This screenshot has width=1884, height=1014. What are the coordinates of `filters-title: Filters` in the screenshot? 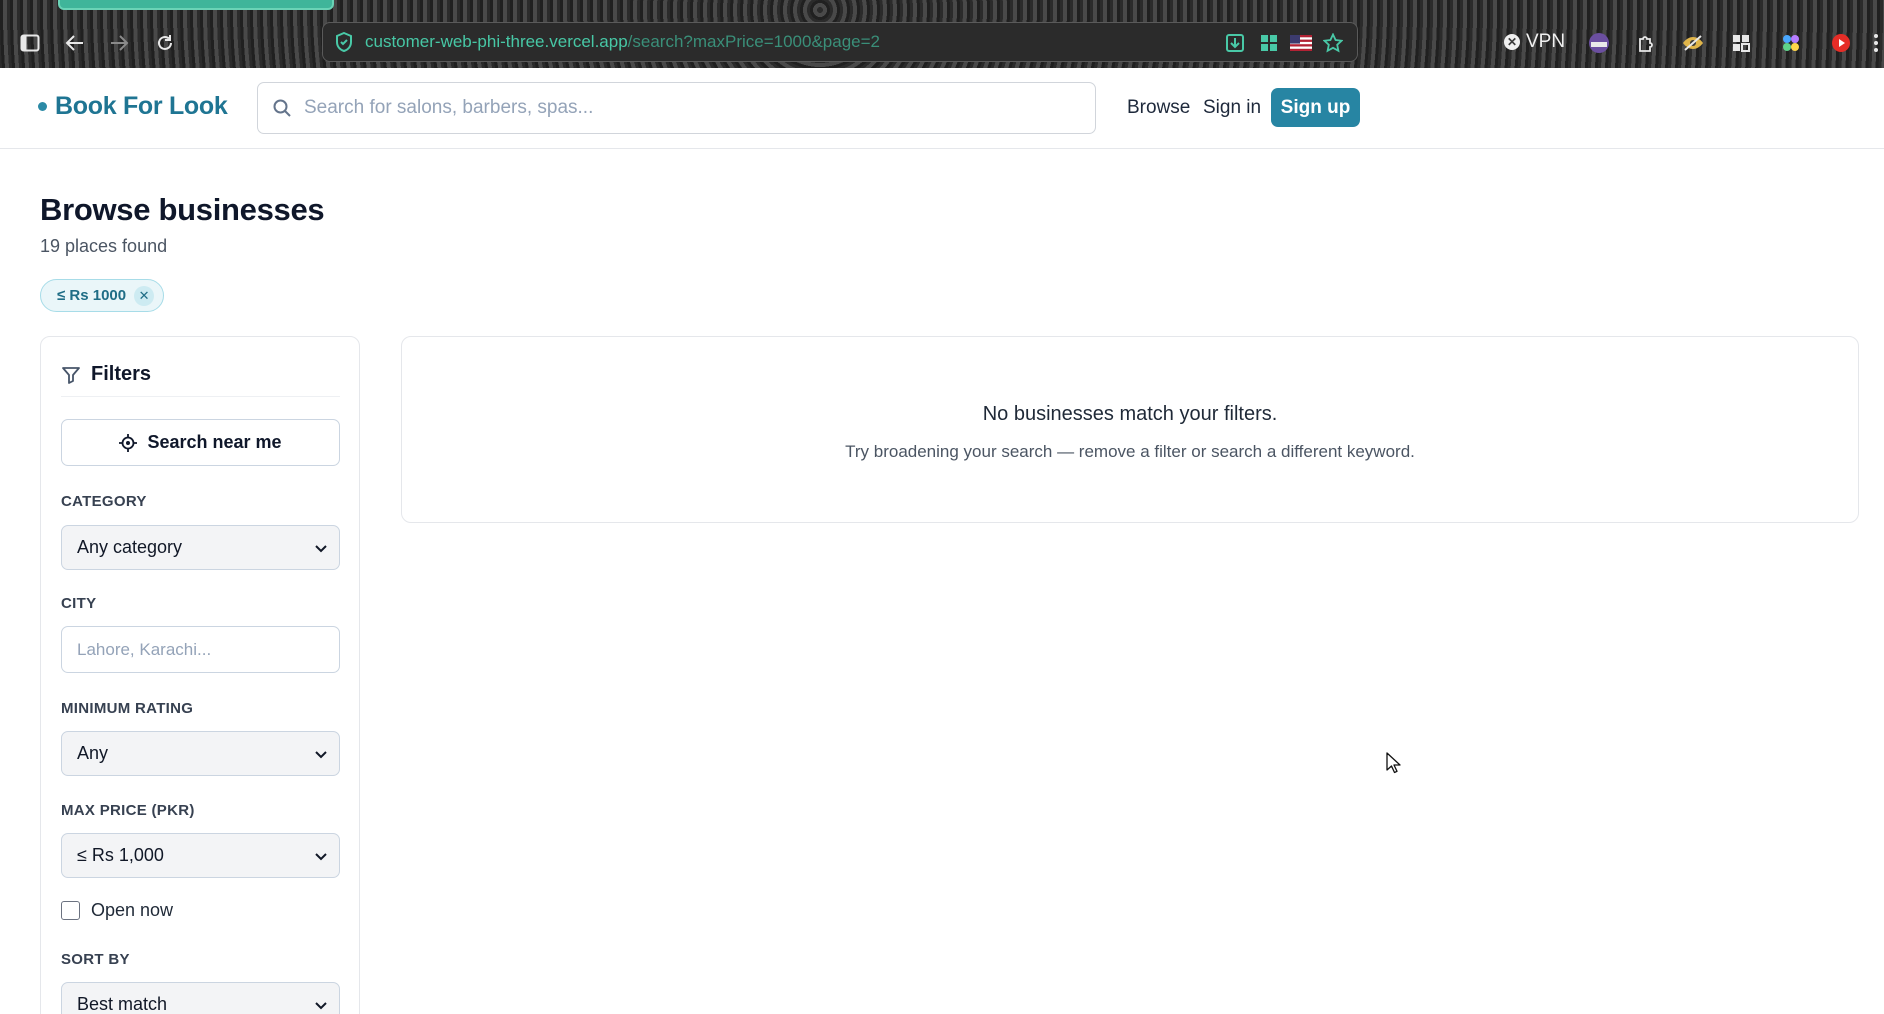 It's located at (121, 374).